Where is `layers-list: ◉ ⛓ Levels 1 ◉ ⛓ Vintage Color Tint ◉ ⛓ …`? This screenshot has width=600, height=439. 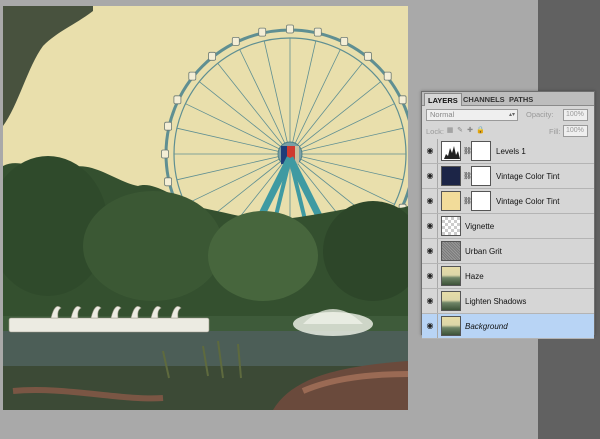 layers-list: ◉ ⛓ Levels 1 ◉ ⛓ Vintage Color Tint ◉ ⛓ … is located at coordinates (508, 239).